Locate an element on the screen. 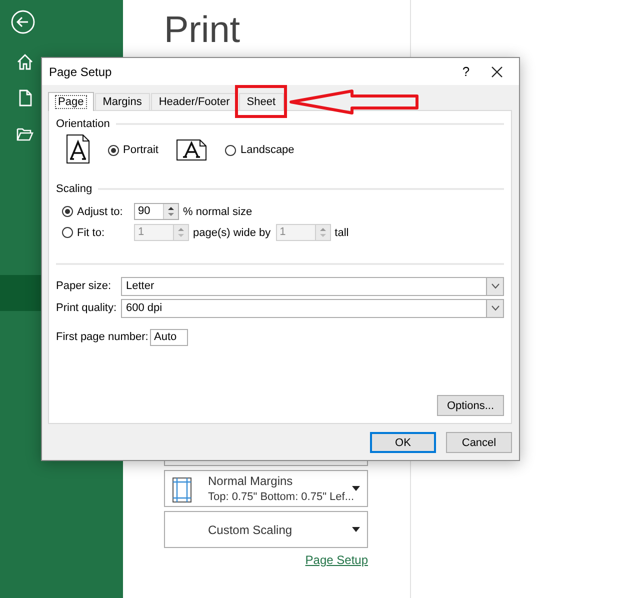 This screenshot has width=624, height=598. field-label: Paper size: is located at coordinates (84, 286).